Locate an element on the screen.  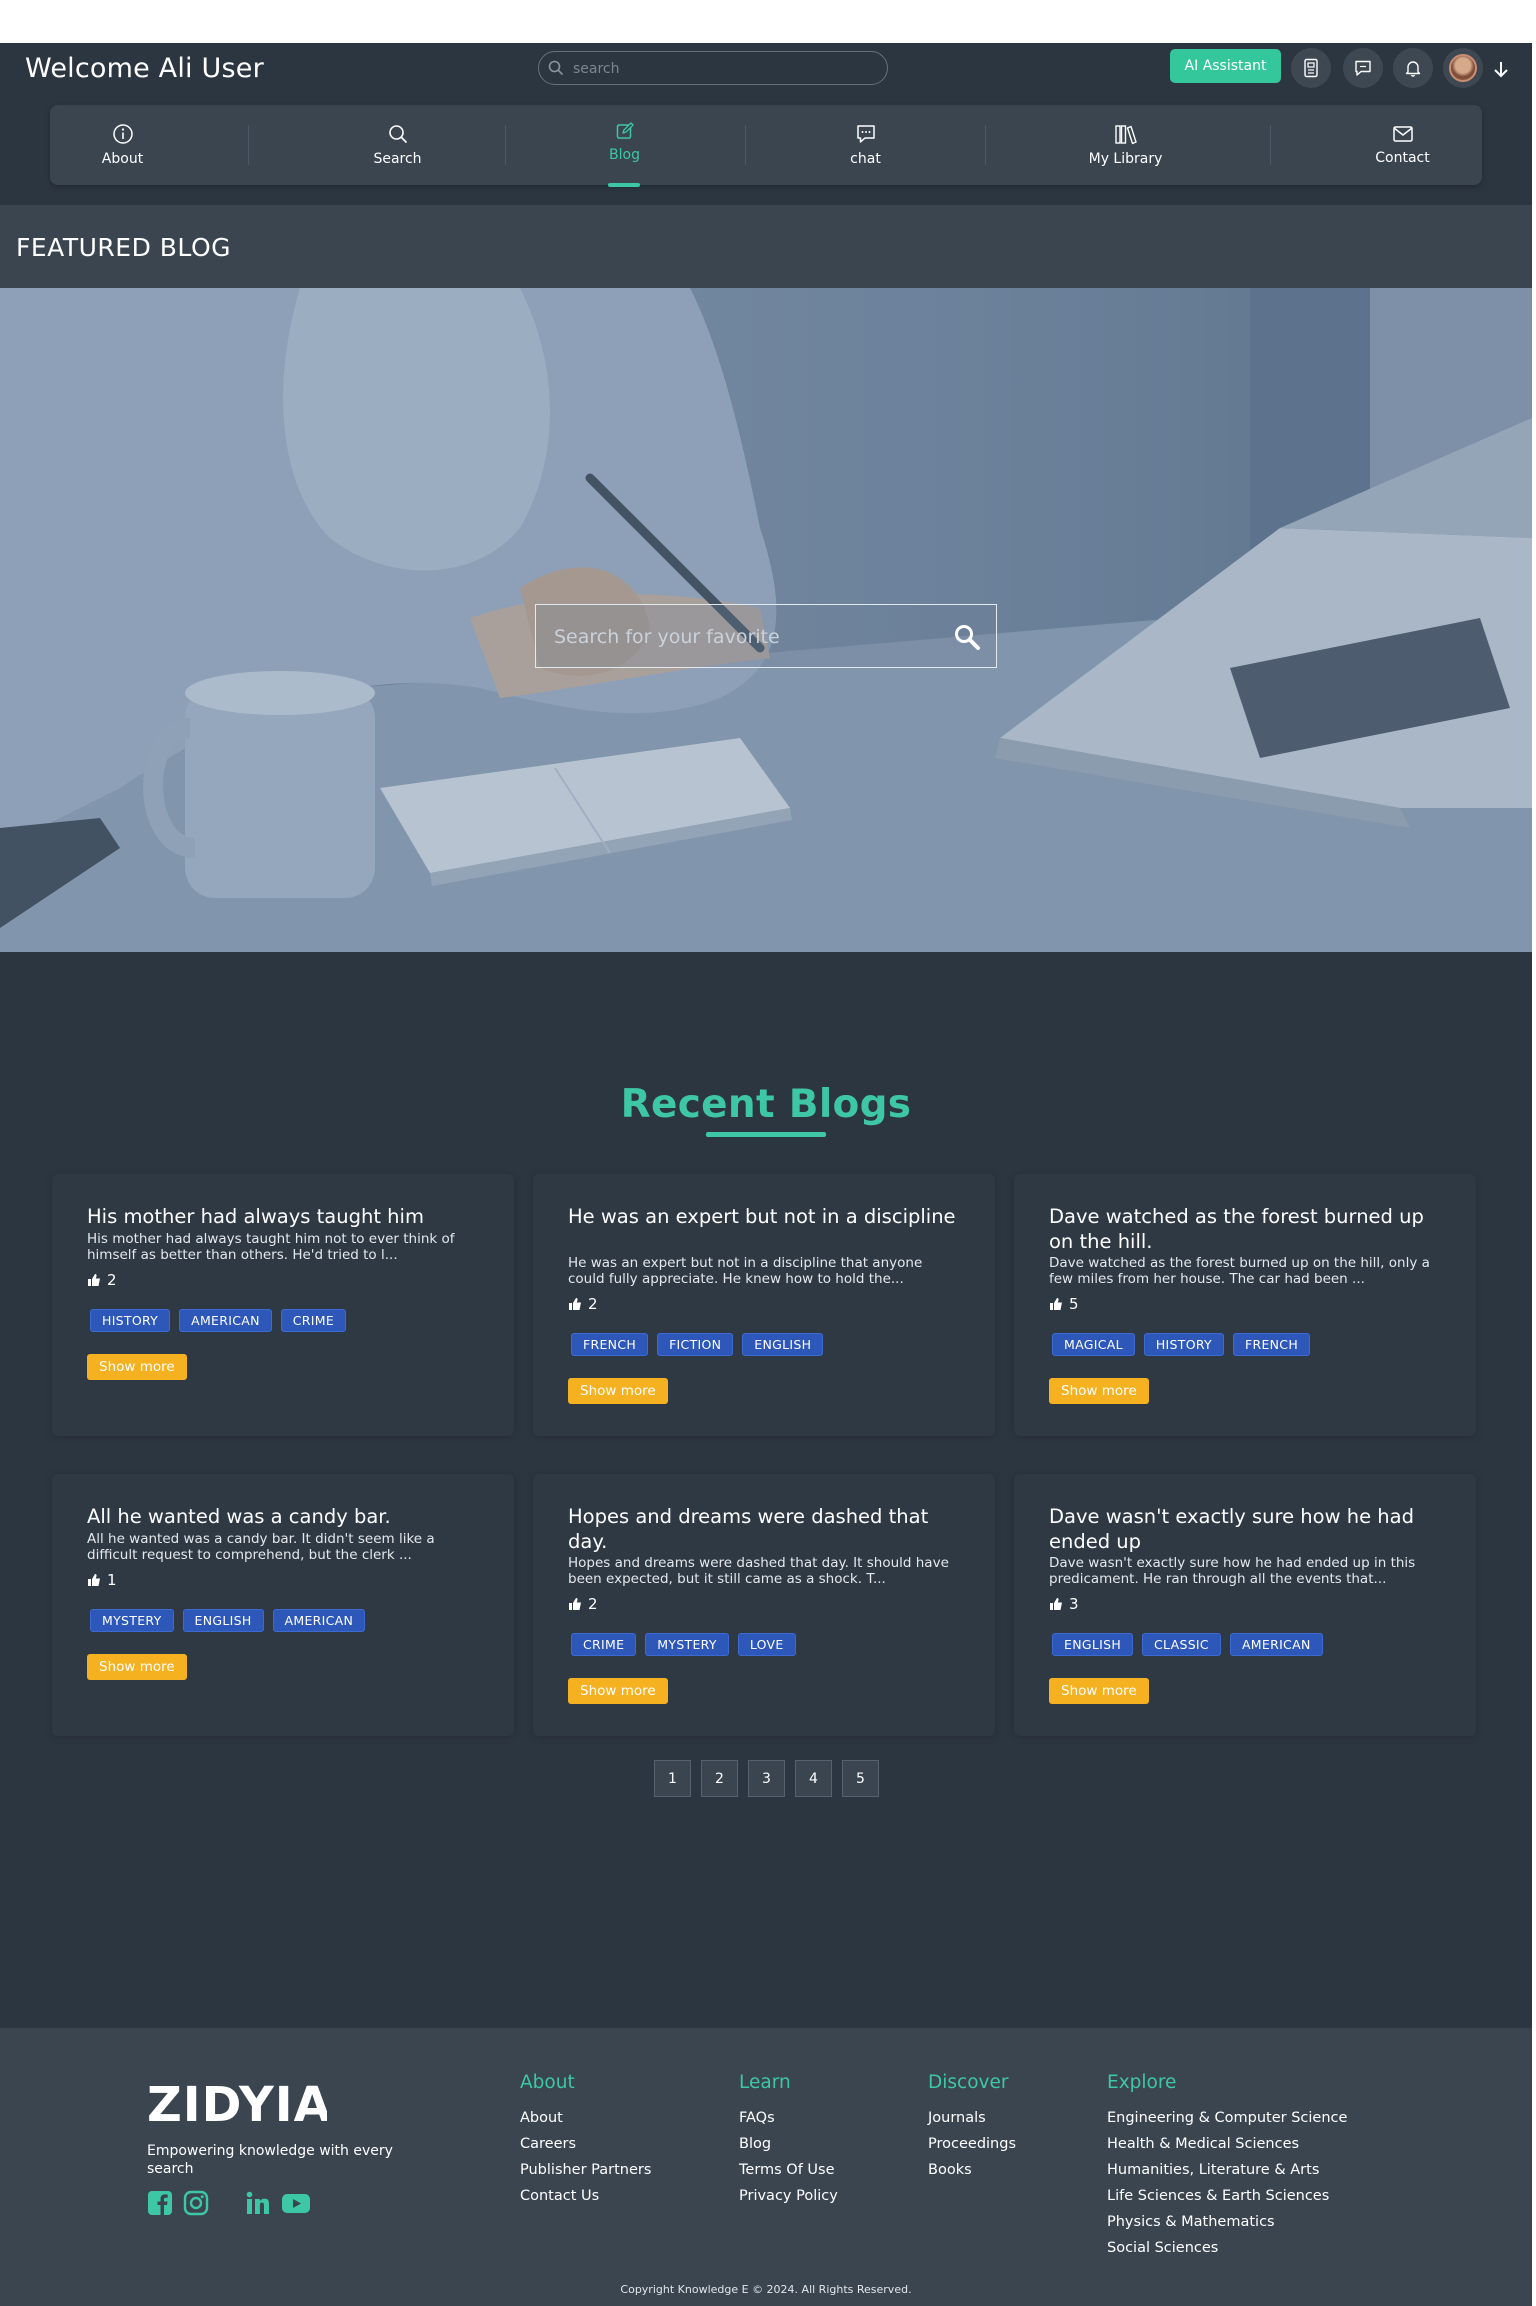
page-button: 3 is located at coordinates (766, 1778).